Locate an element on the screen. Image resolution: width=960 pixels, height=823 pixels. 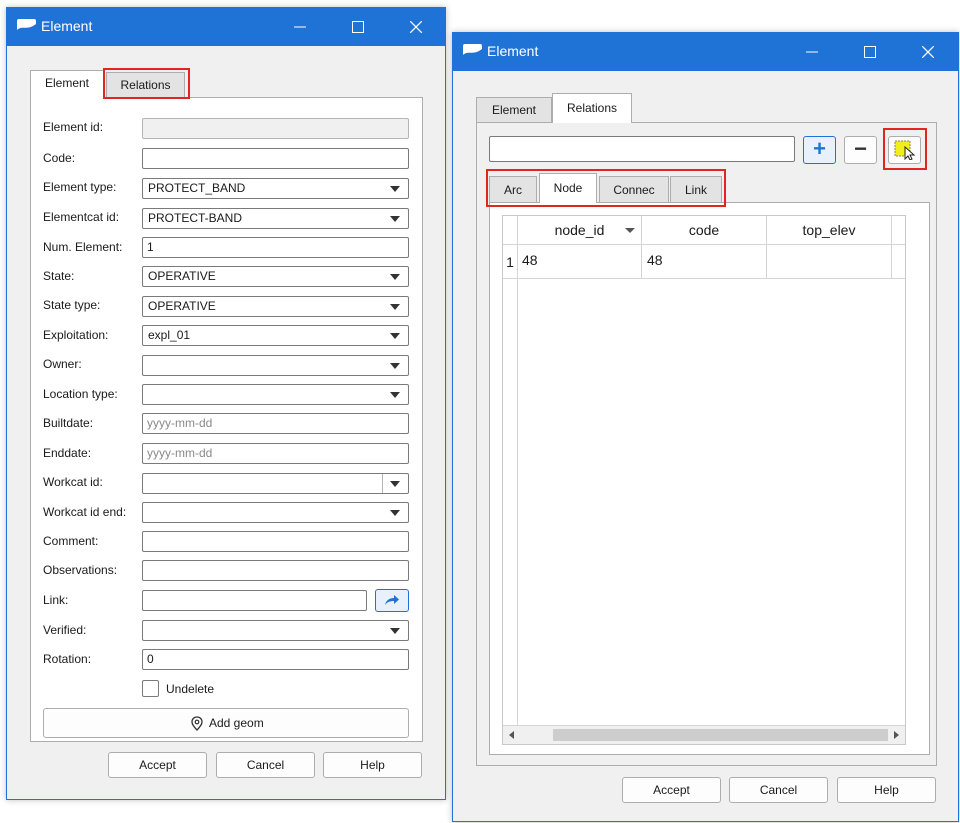
label-state-type: State type: is located at coordinates (72, 305).